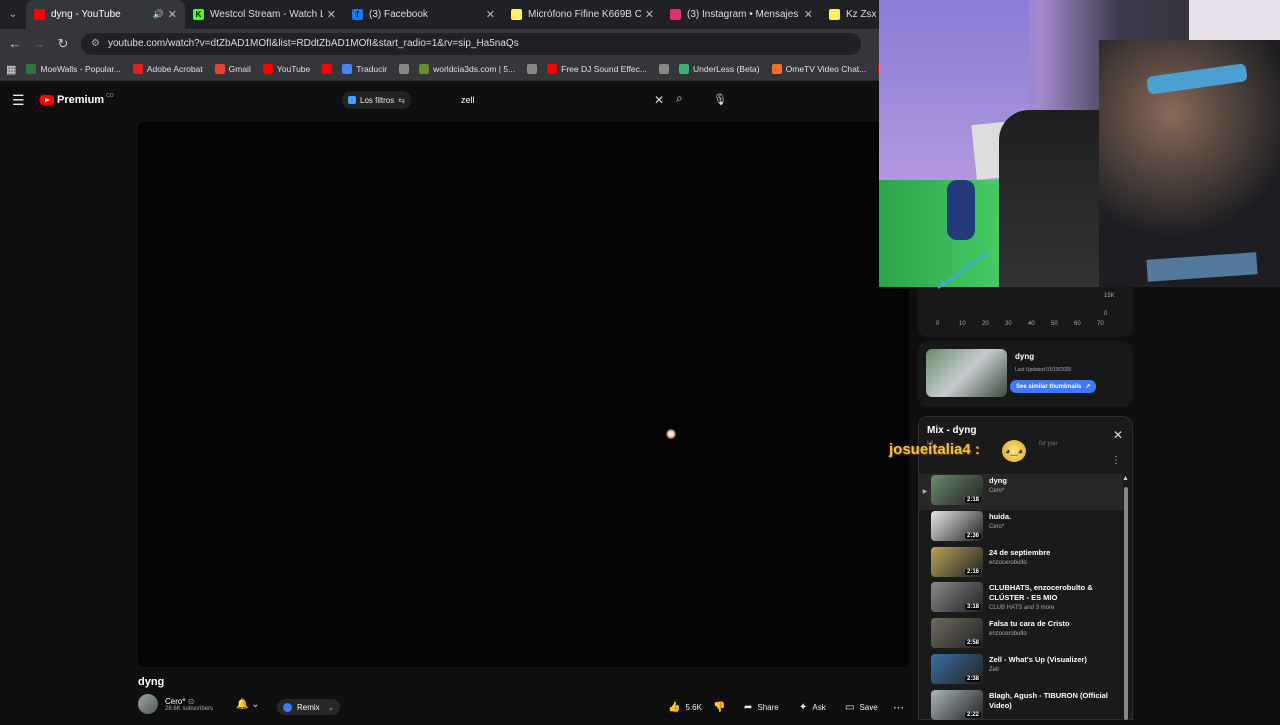 The height and width of the screenshot is (725, 1280). What do you see at coordinates (1014, 451) in the screenshot?
I see `chat-emote-icon: ◕‿◕` at bounding box center [1014, 451].